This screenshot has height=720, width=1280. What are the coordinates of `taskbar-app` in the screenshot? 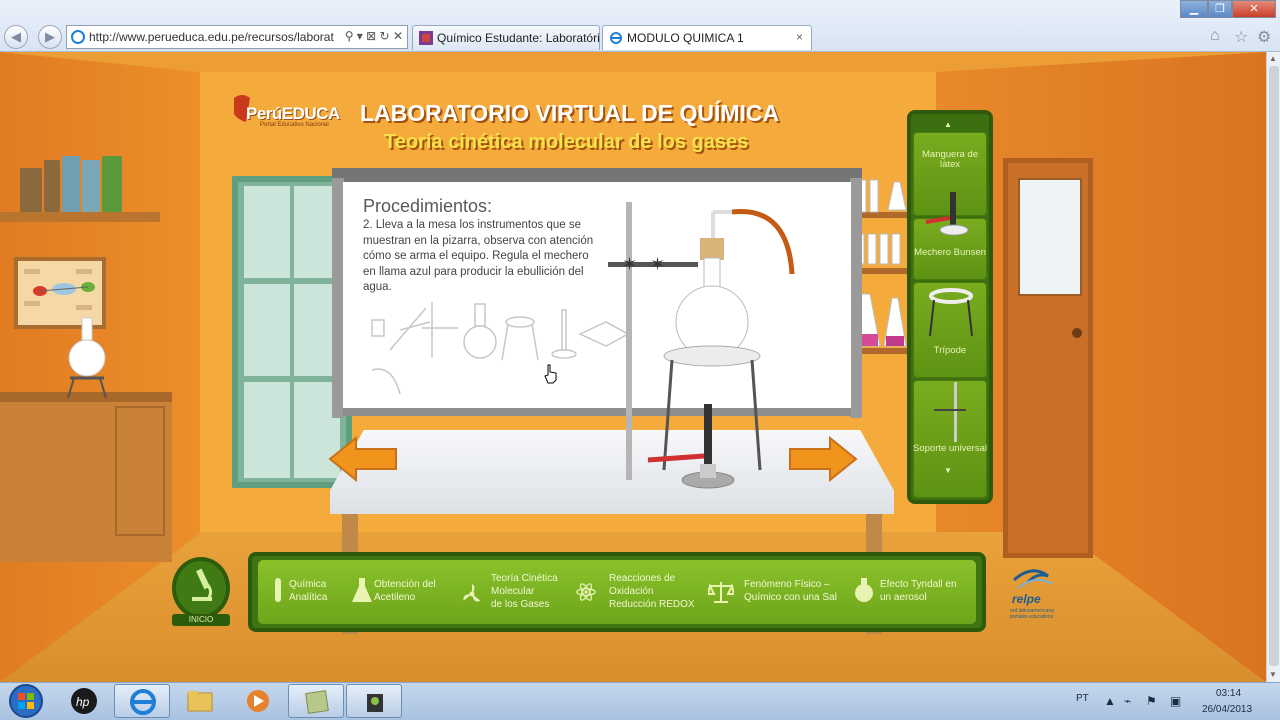 It's located at (316, 701).